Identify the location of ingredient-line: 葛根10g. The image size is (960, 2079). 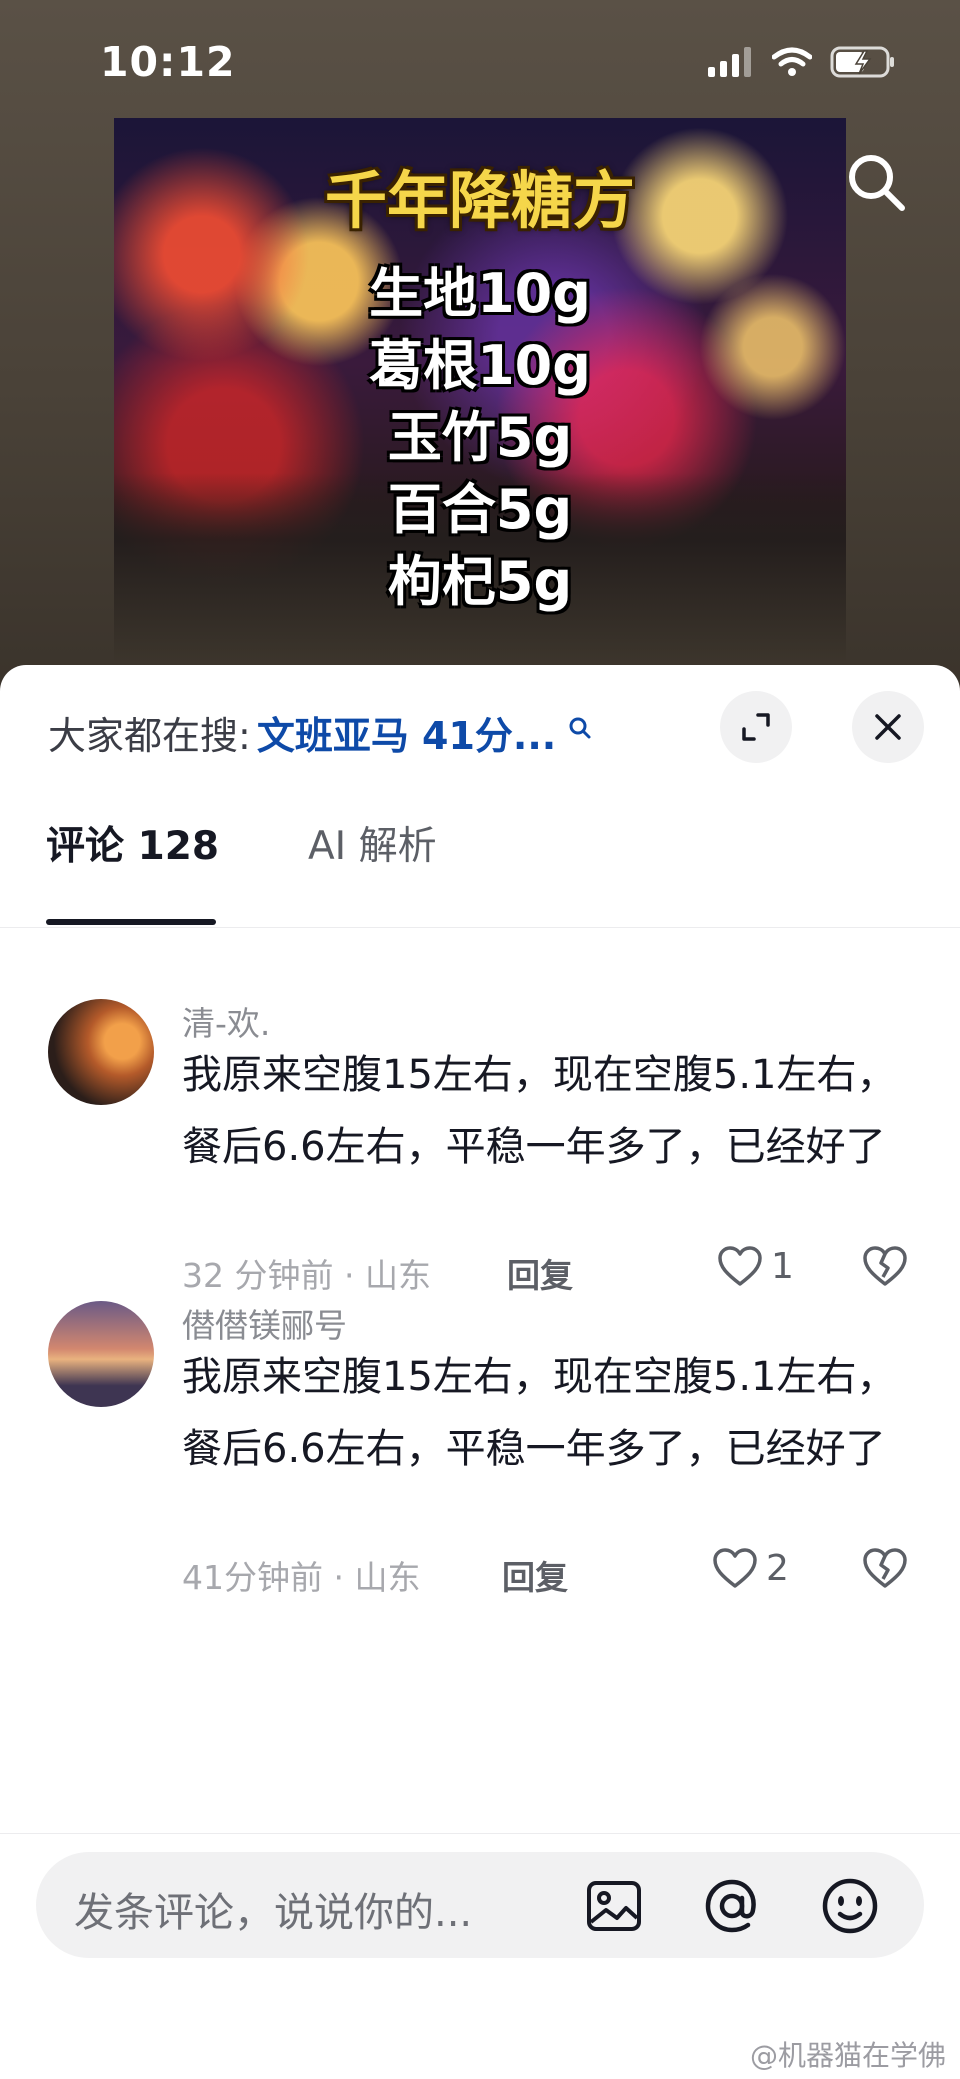
(480, 365).